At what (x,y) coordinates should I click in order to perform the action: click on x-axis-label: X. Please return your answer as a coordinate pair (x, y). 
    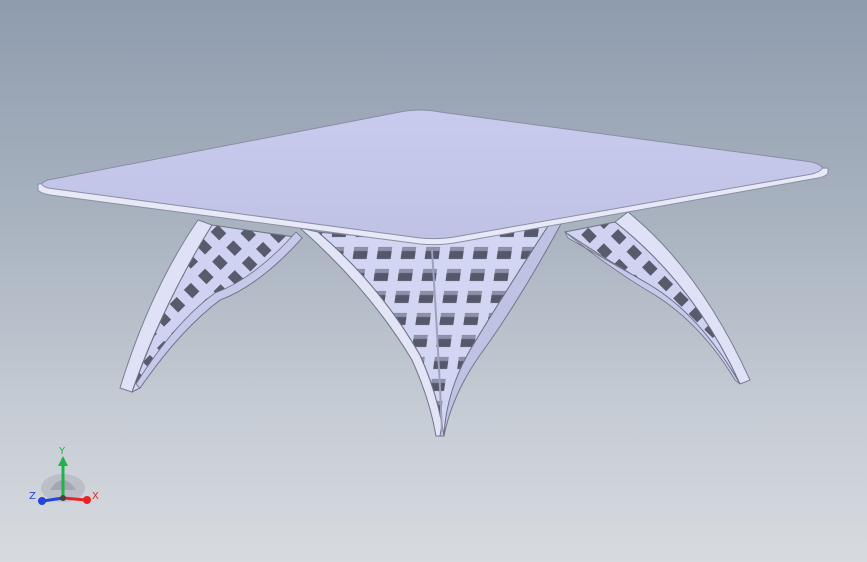
    Looking at the image, I should click on (95, 496).